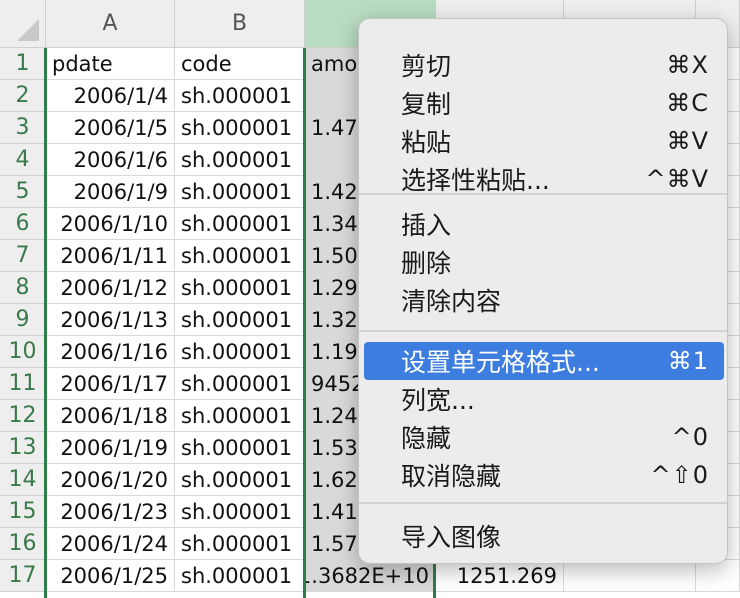  Describe the element at coordinates (110, 224) in the screenshot. I see `cell-pdate: 2006/1/10` at that location.